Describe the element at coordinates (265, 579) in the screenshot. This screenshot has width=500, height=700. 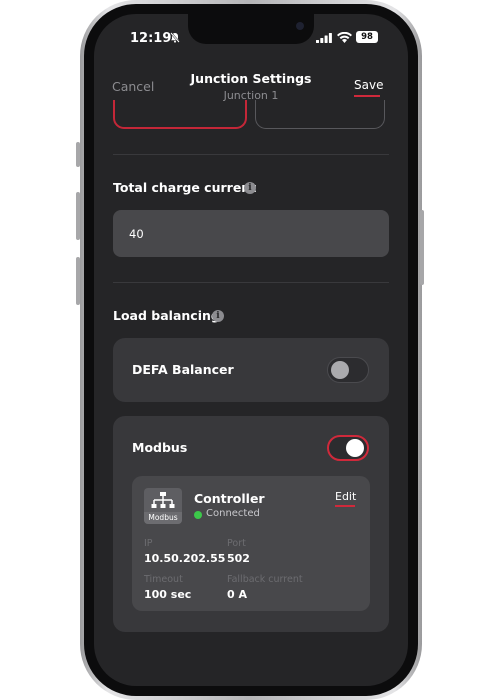
I see `fallback-current-label: Fallback current` at that location.